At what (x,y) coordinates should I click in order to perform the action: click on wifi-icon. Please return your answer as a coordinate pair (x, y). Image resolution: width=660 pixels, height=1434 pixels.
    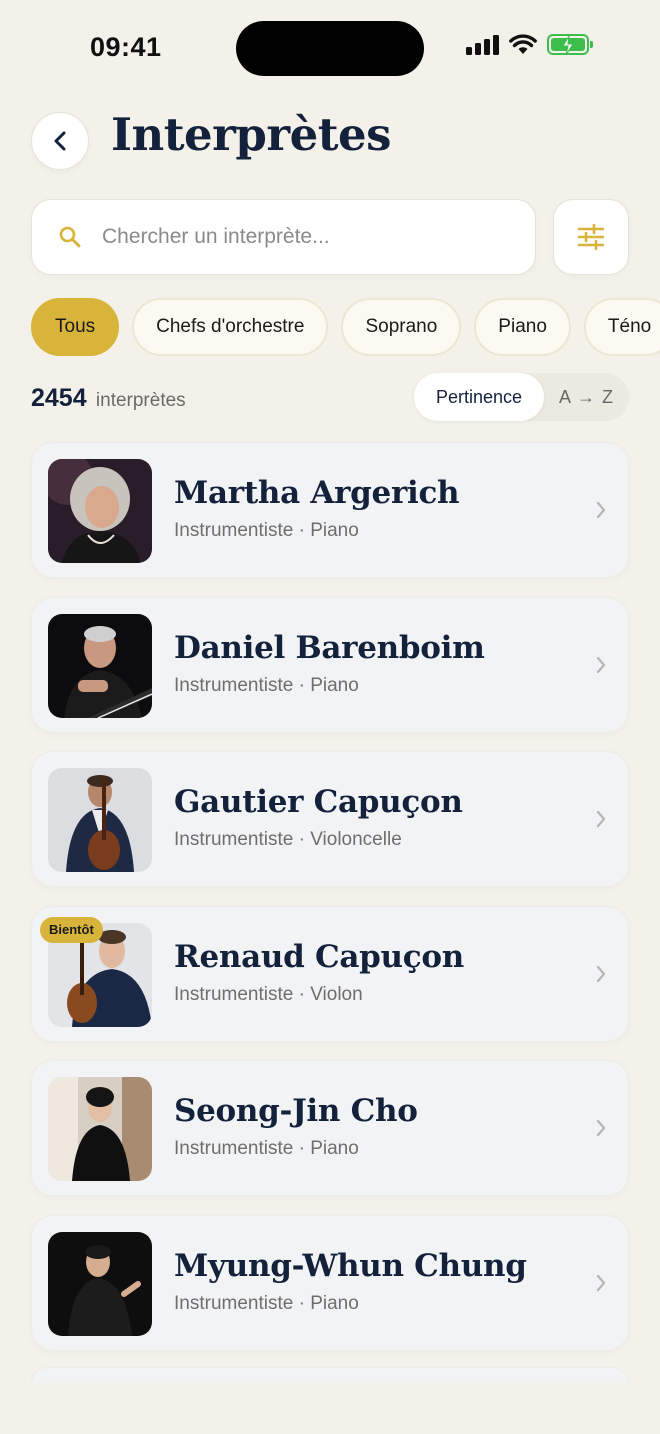
    Looking at the image, I should click on (523, 44).